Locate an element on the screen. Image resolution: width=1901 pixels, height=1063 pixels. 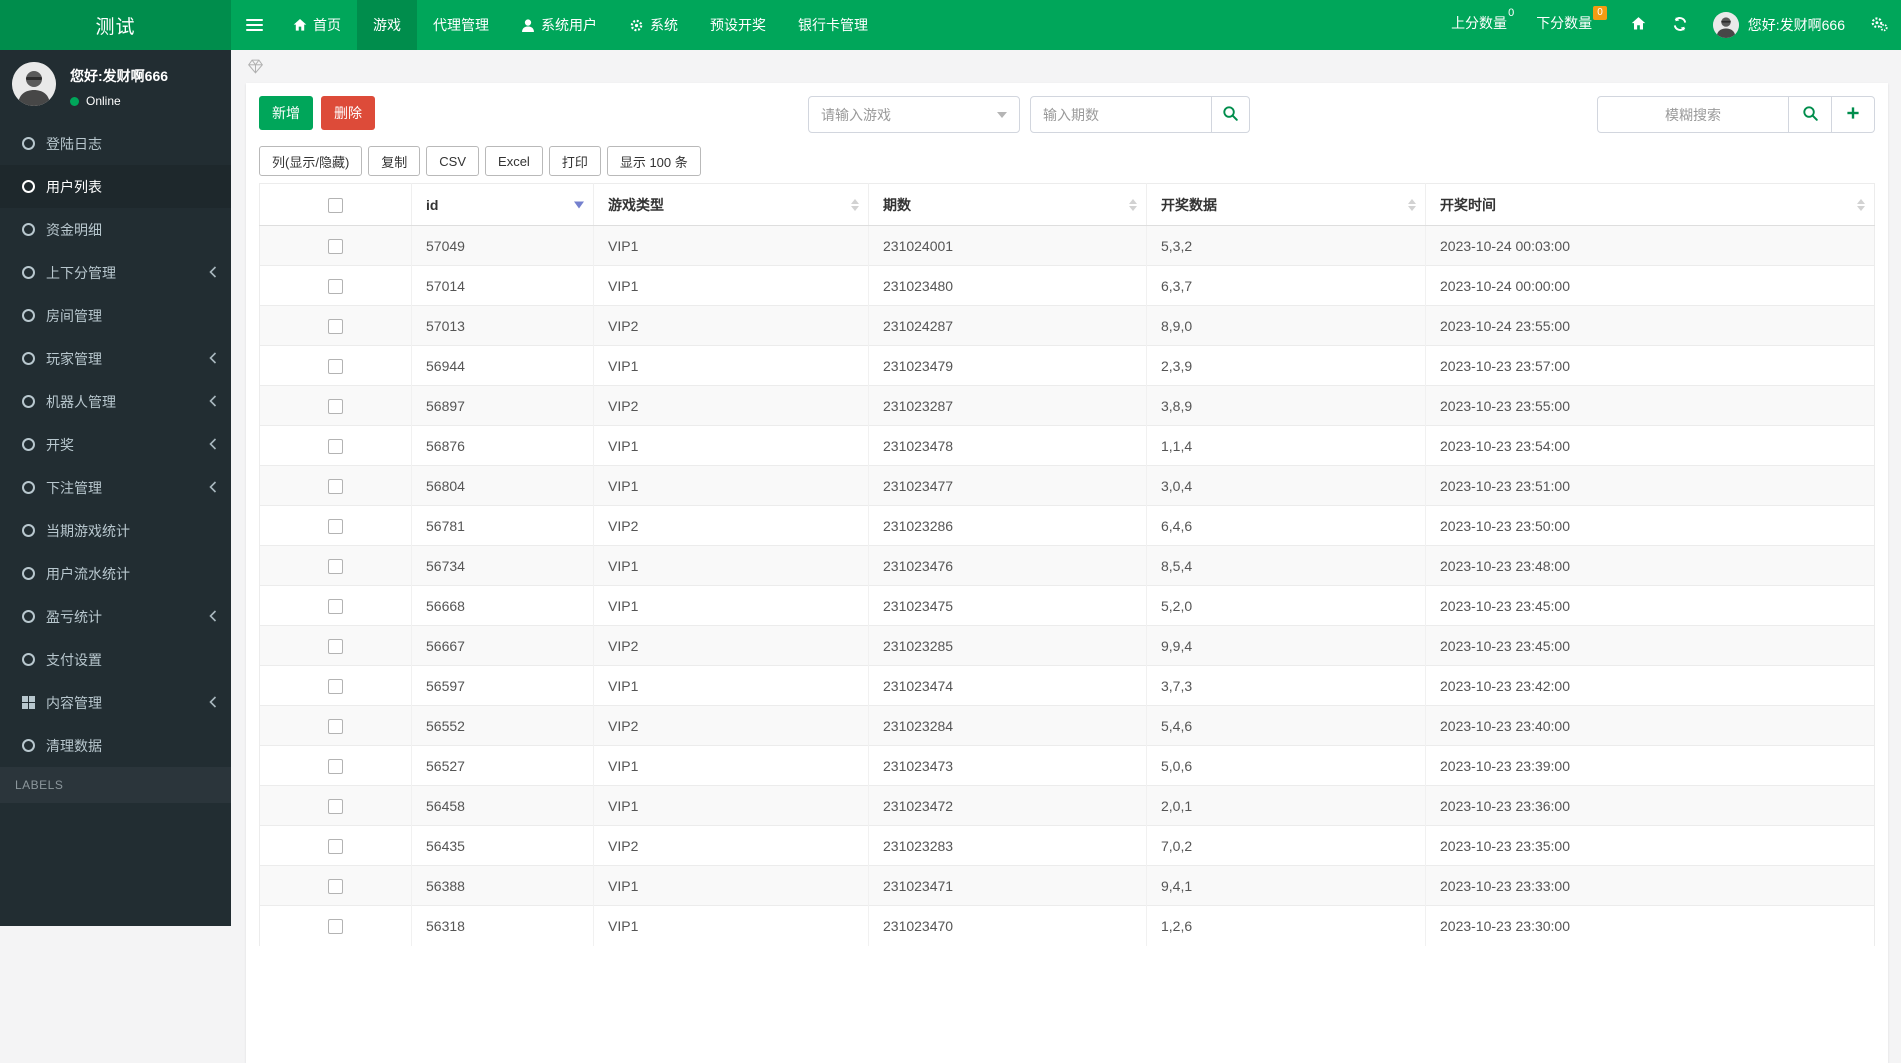
dt-button-csv: CSV is located at coordinates (453, 161).